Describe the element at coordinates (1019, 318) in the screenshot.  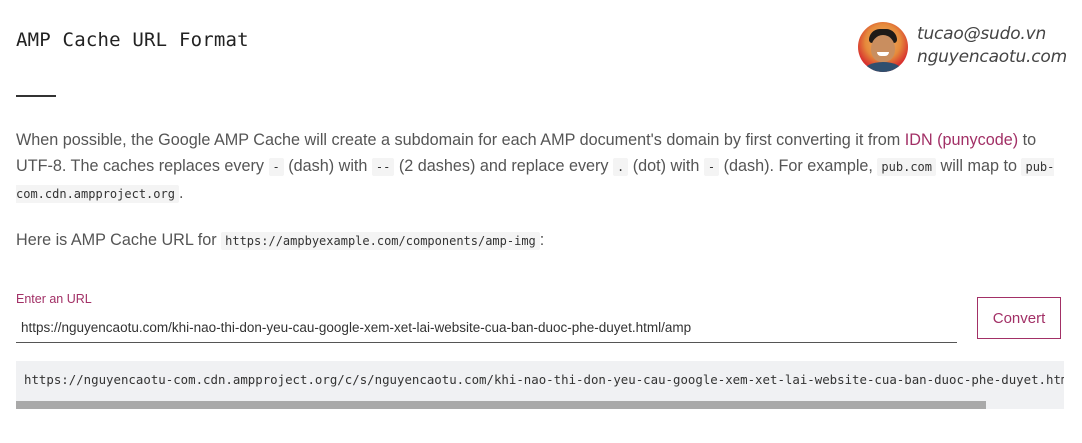
I see `convert-button: Convert` at that location.